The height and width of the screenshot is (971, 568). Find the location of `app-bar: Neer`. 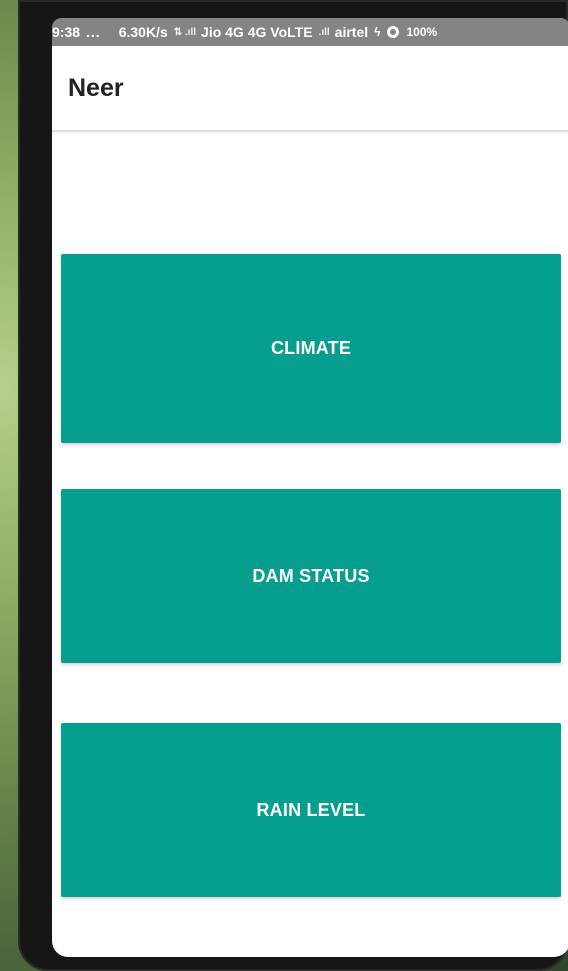

app-bar: Neer is located at coordinates (310, 89).